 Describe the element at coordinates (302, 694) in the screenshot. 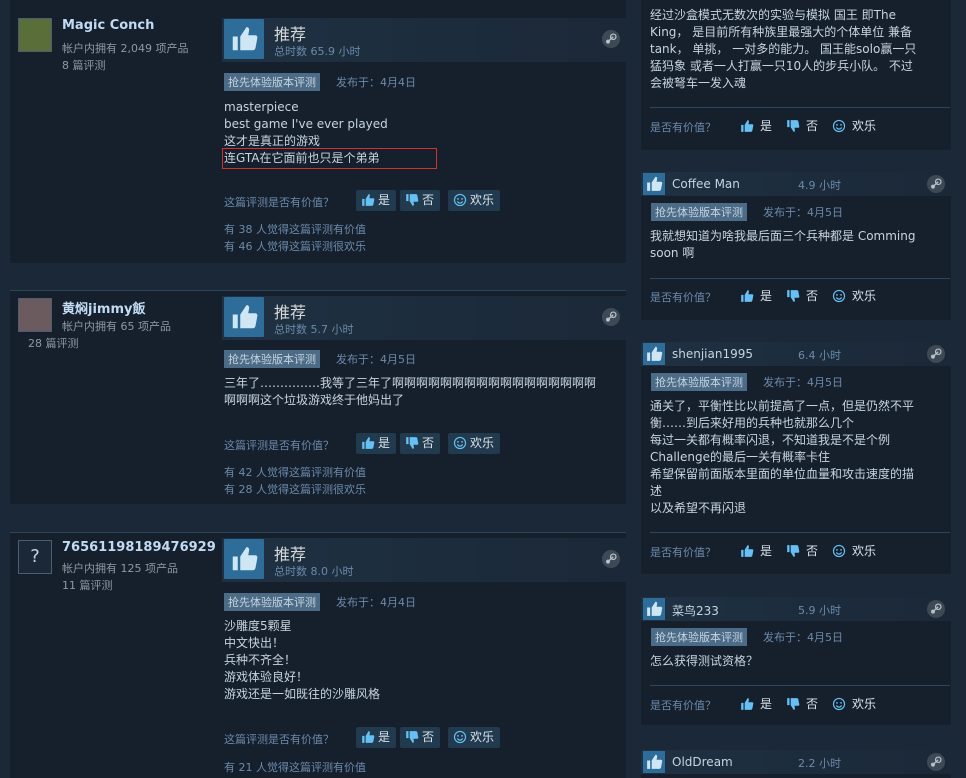

I see `review-line: 游戏还是一如既往的沙雕风格` at that location.